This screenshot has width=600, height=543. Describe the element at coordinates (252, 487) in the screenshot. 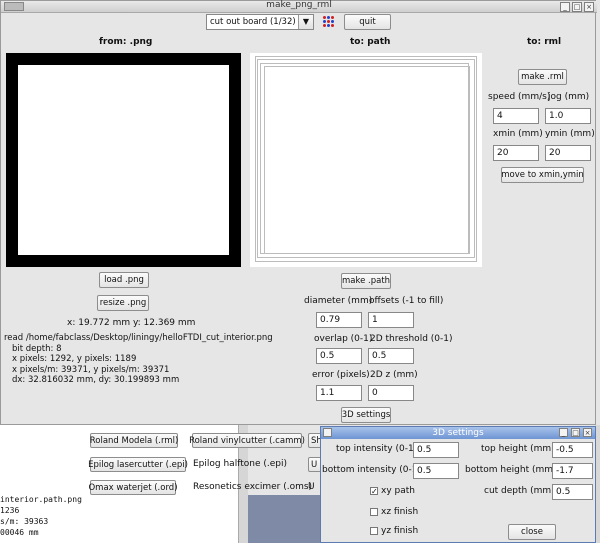

I see `resonetics-label: Resonetics excimer (.oms)` at that location.